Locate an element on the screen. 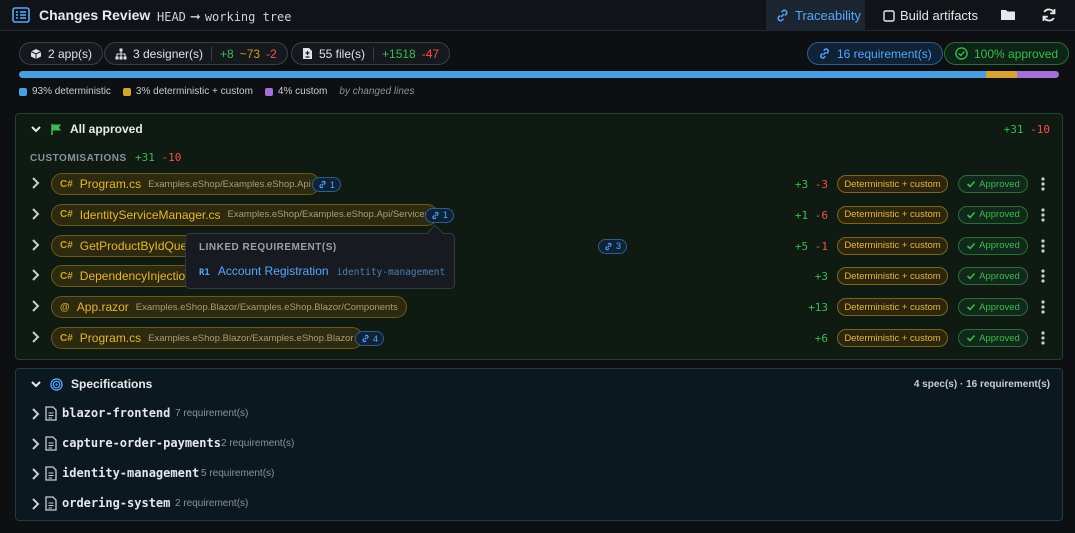  progress-segment is located at coordinates (1002, 74).